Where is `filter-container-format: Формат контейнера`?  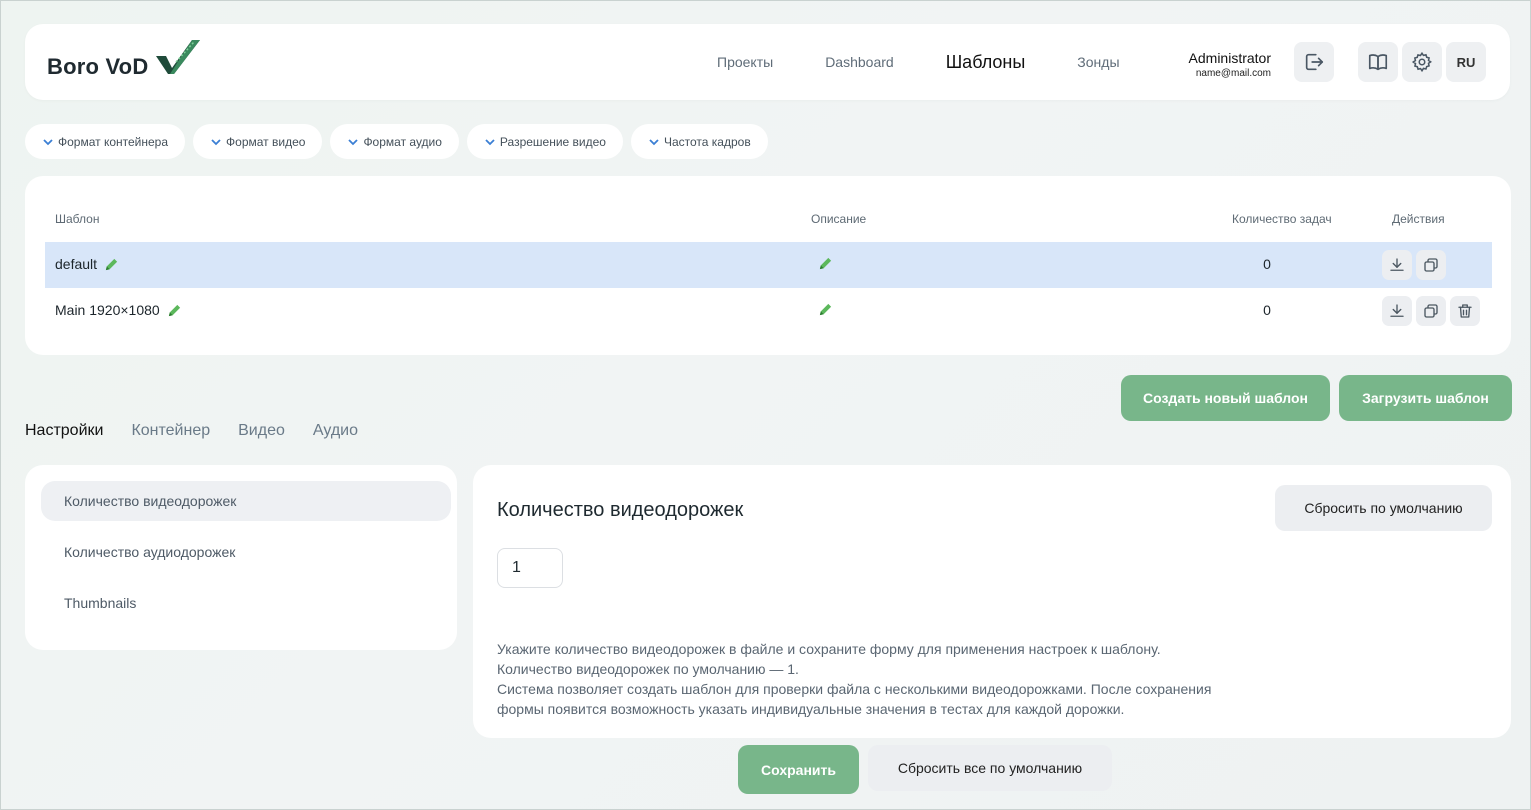 filter-container-format: Формат контейнера is located at coordinates (105, 141).